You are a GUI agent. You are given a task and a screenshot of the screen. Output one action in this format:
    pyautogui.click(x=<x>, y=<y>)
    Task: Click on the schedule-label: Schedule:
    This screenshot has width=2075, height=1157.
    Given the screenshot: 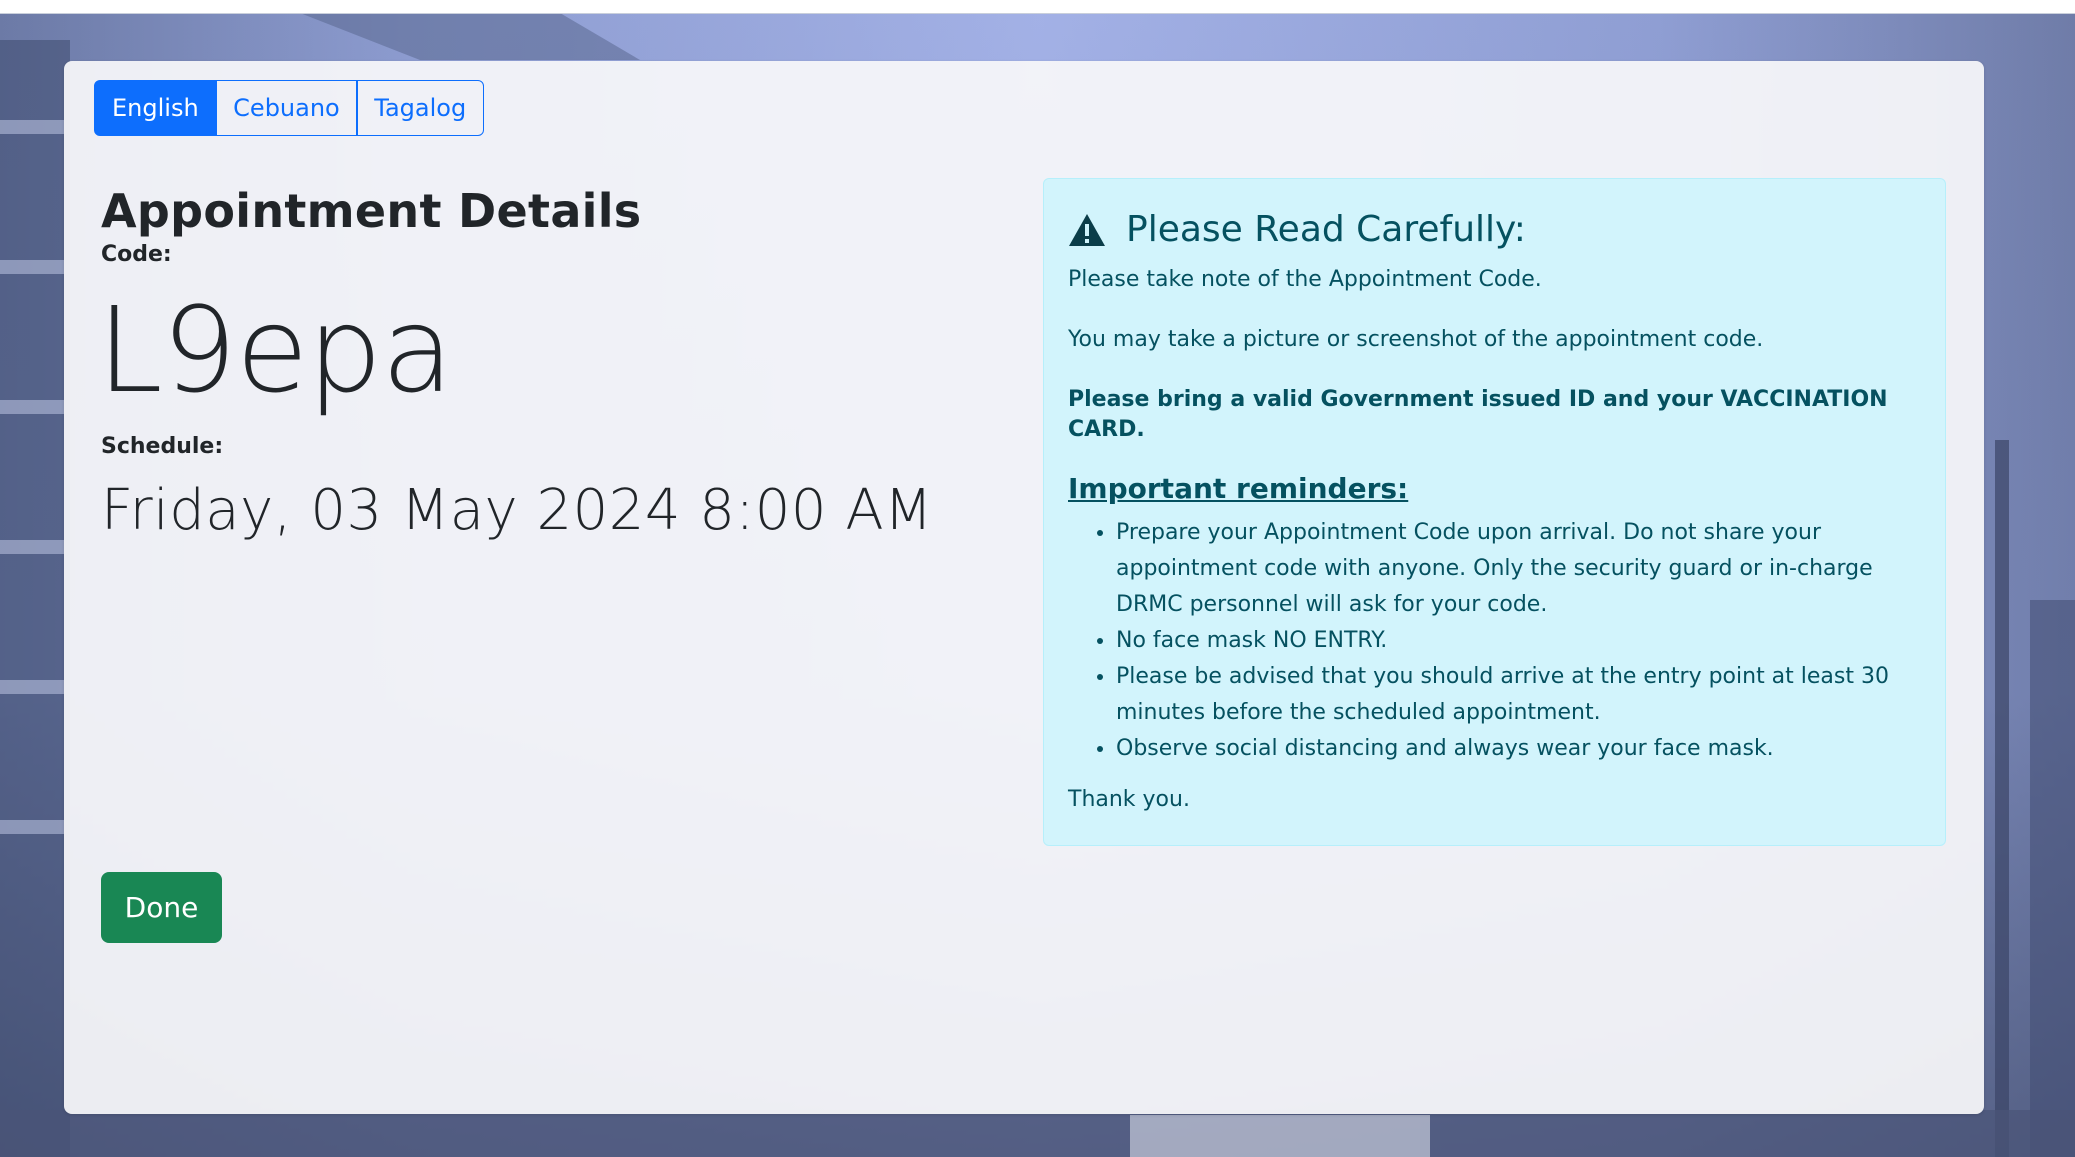 What is the action you would take?
    pyautogui.click(x=162, y=446)
    